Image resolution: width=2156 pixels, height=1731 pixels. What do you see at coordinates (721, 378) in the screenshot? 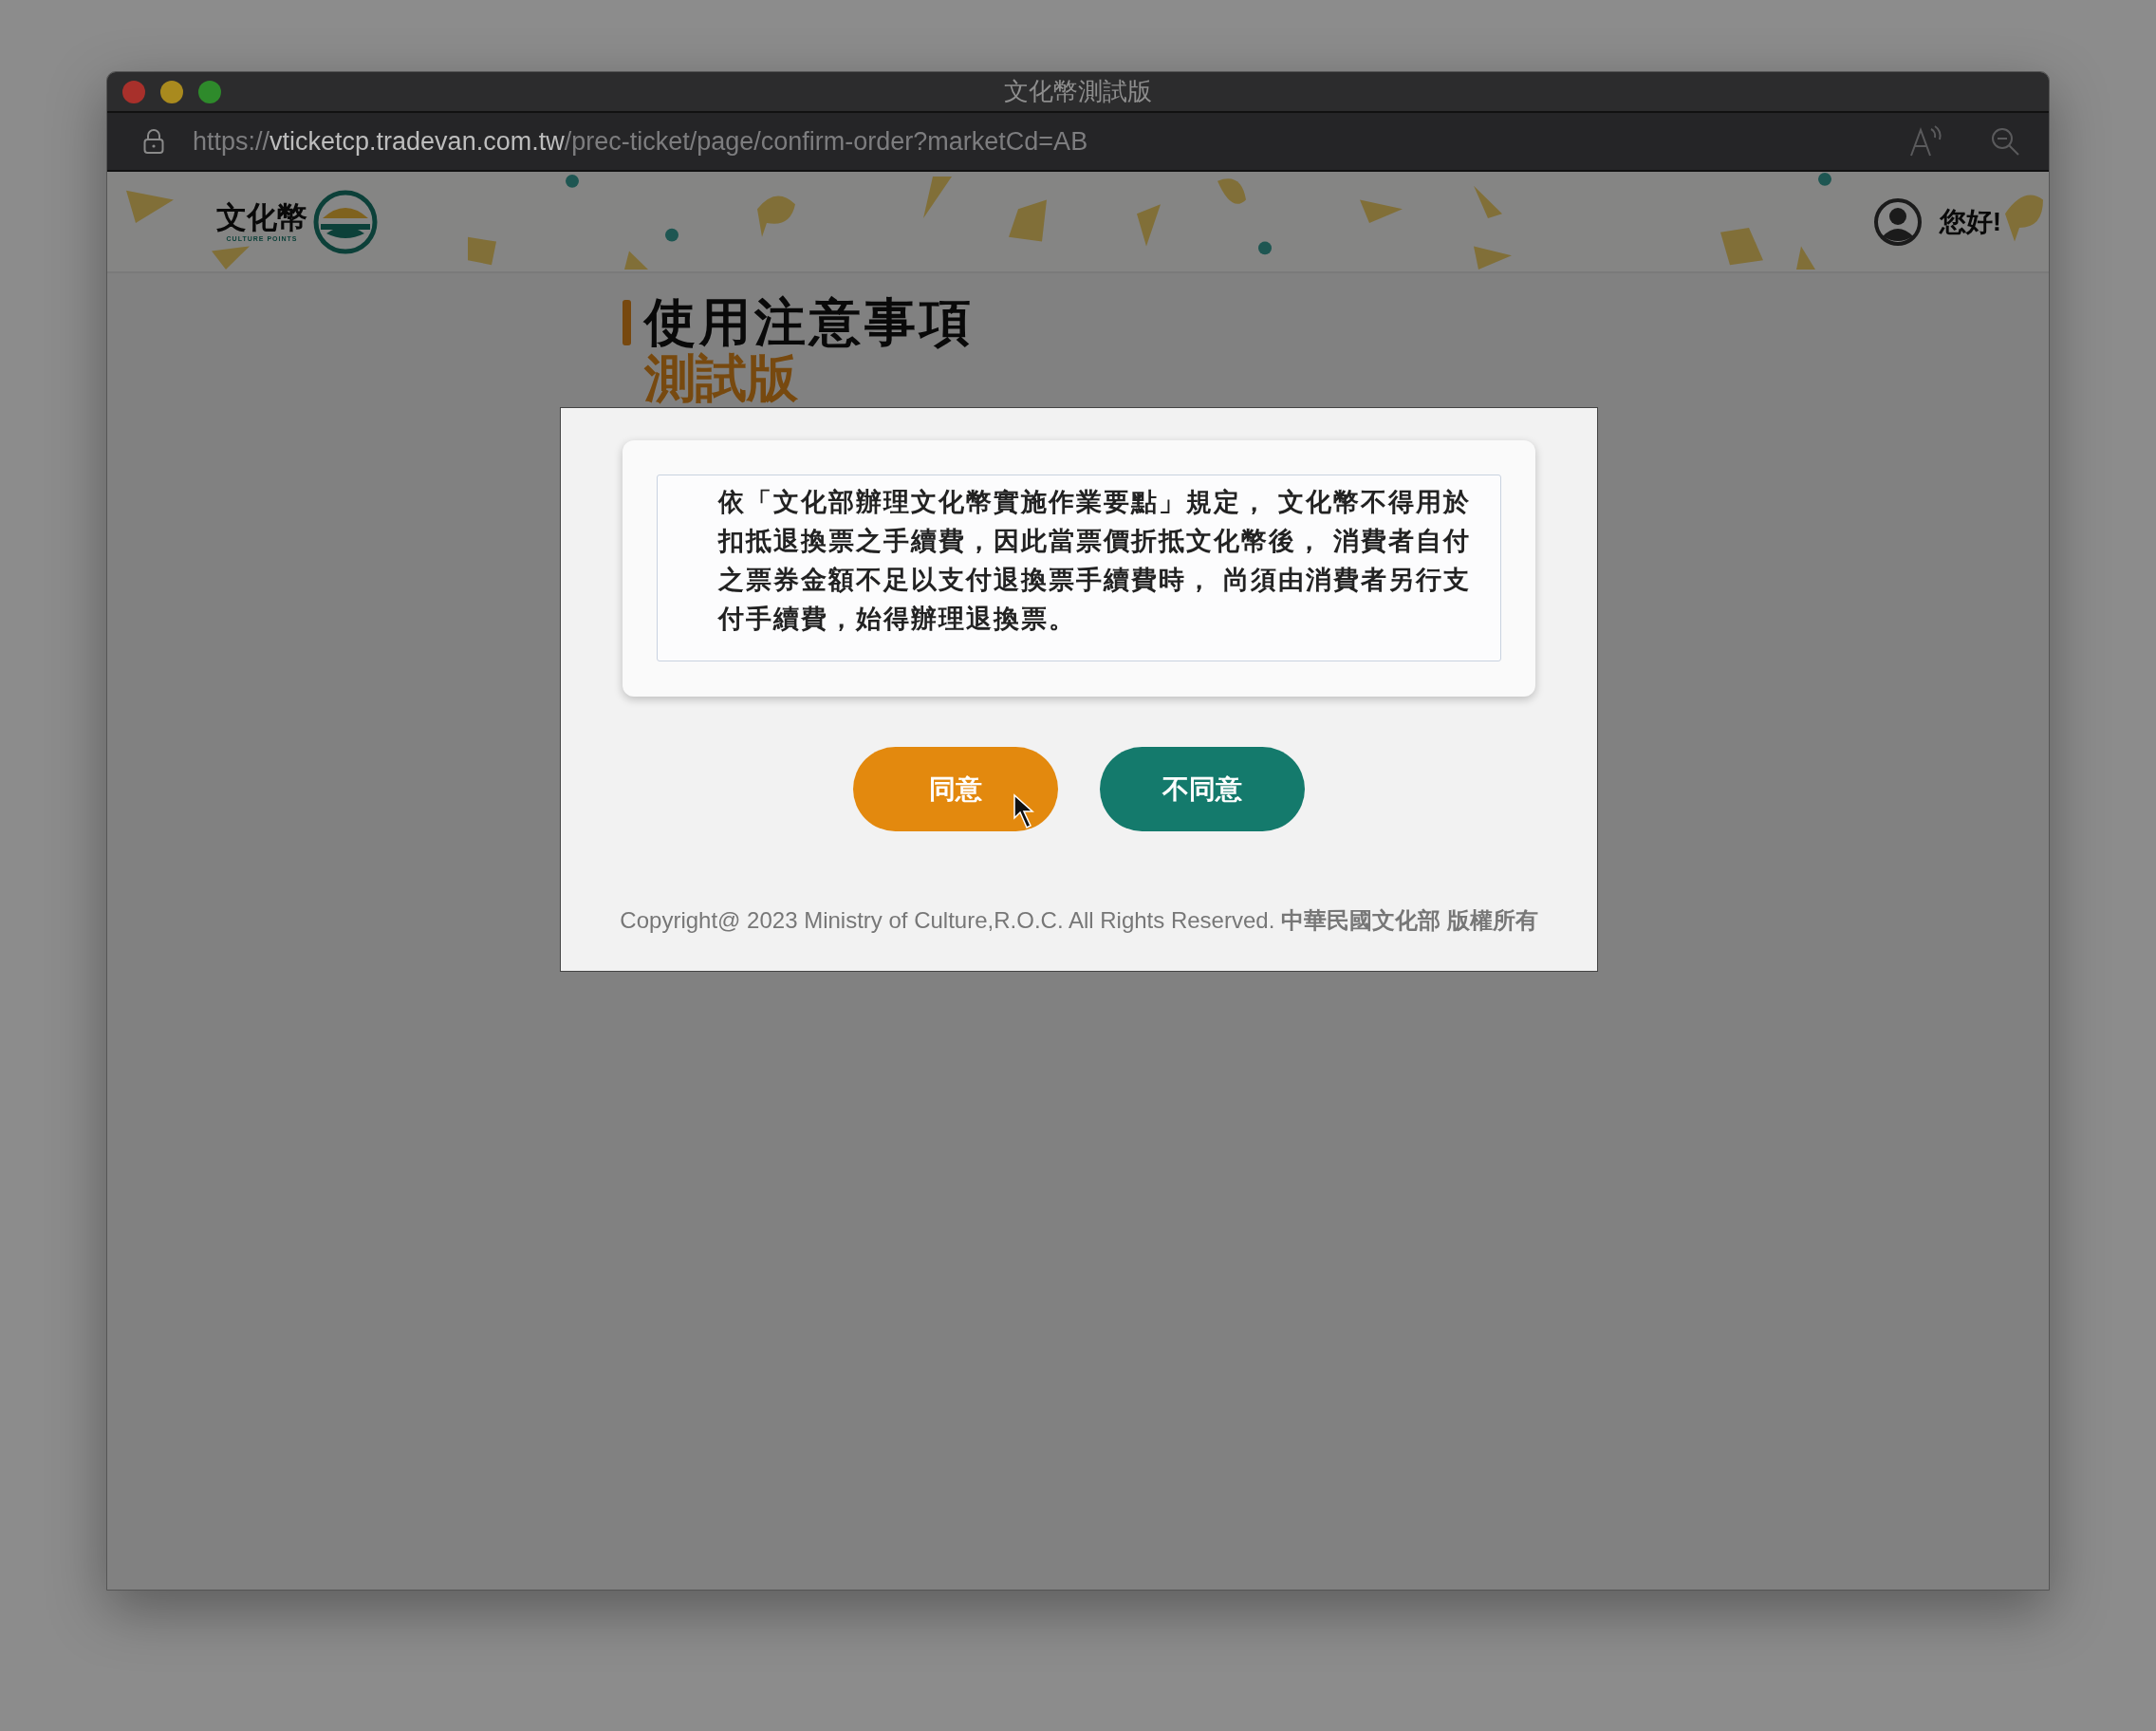
I see `page-subtitle: 測試版` at bounding box center [721, 378].